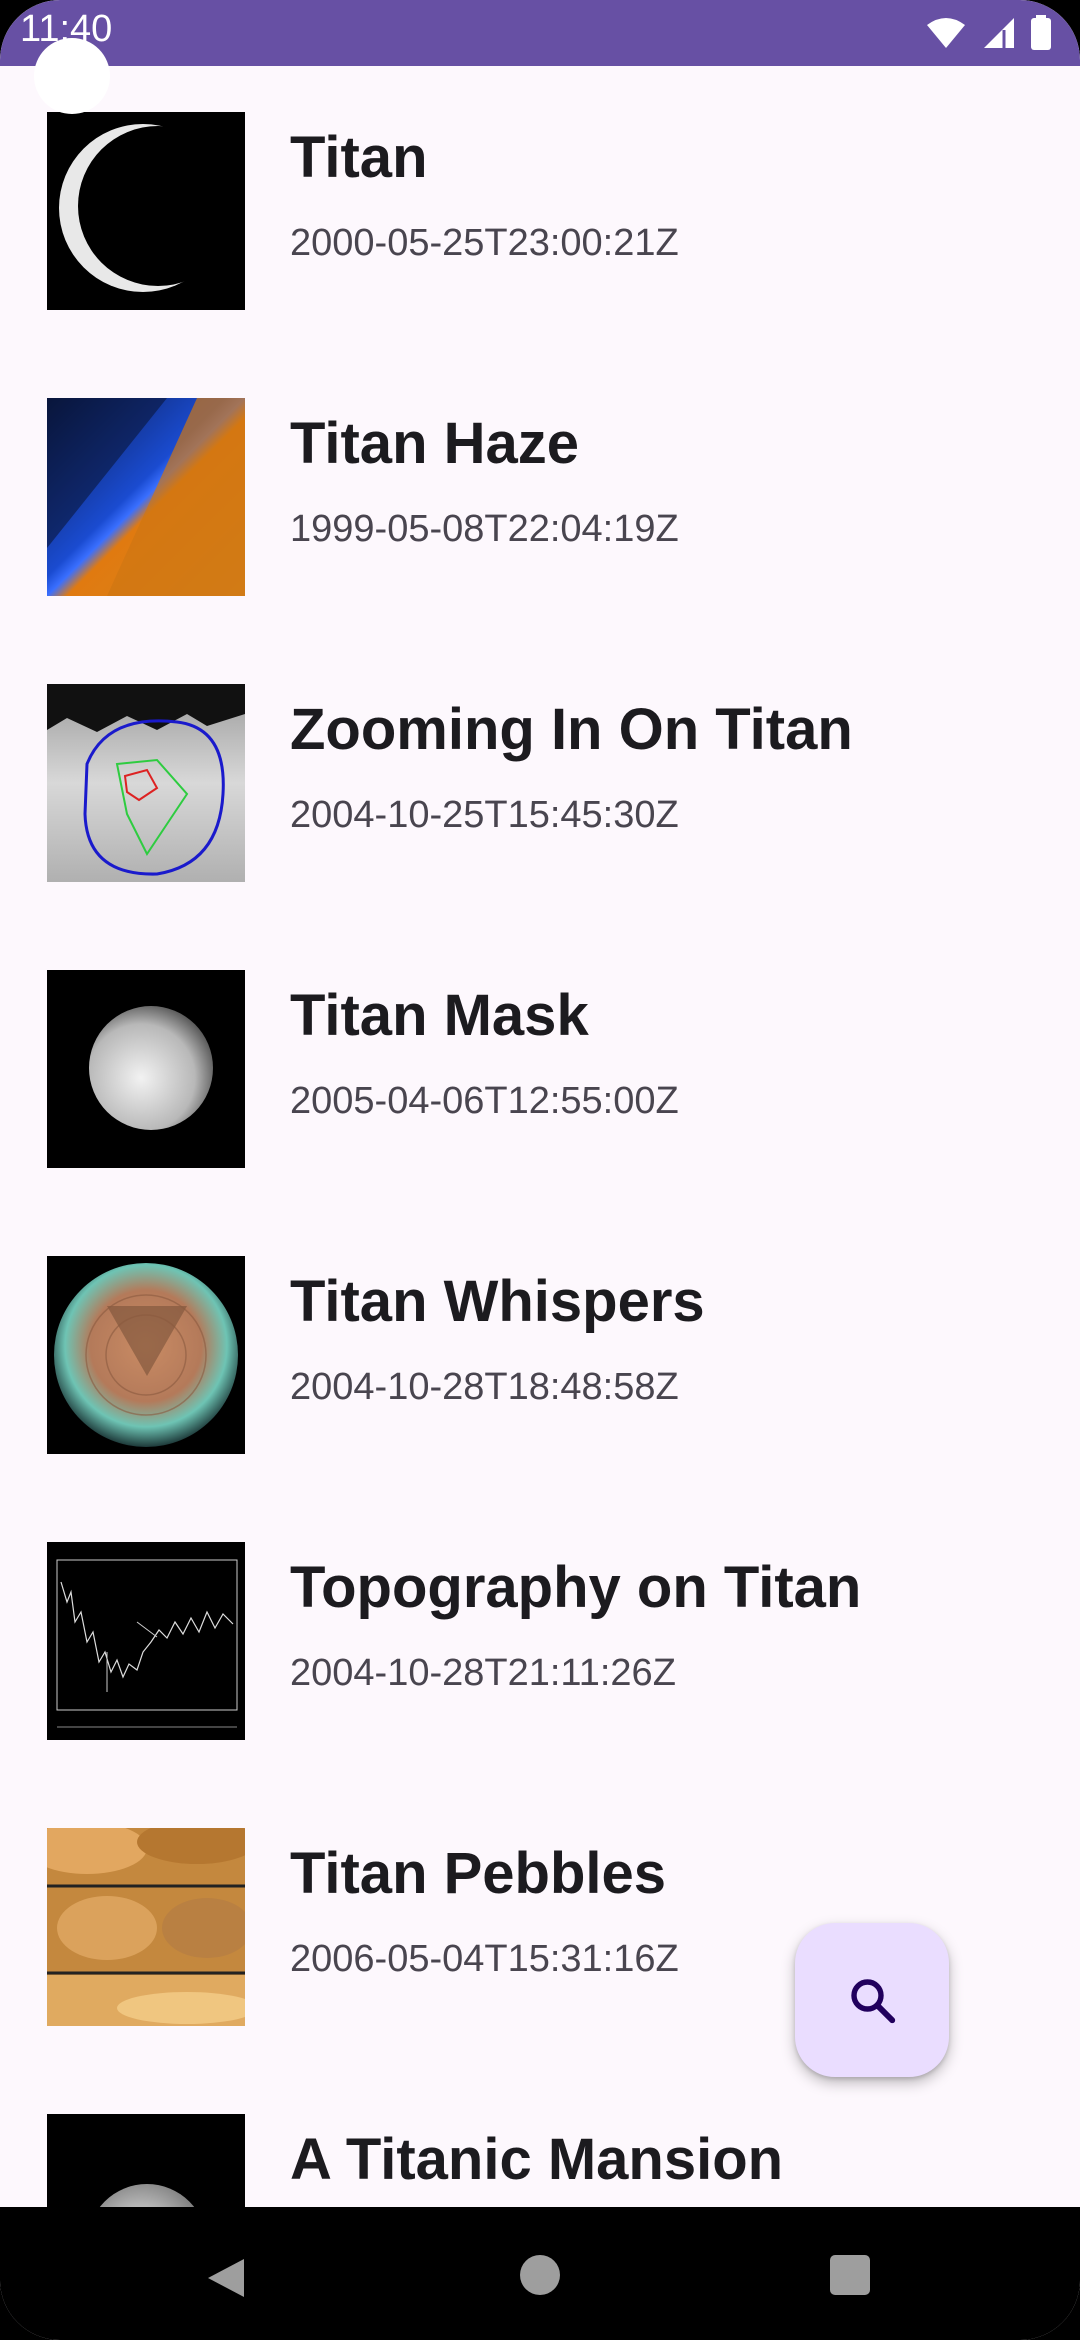  What do you see at coordinates (1041, 32) in the screenshot?
I see `battery-icon` at bounding box center [1041, 32].